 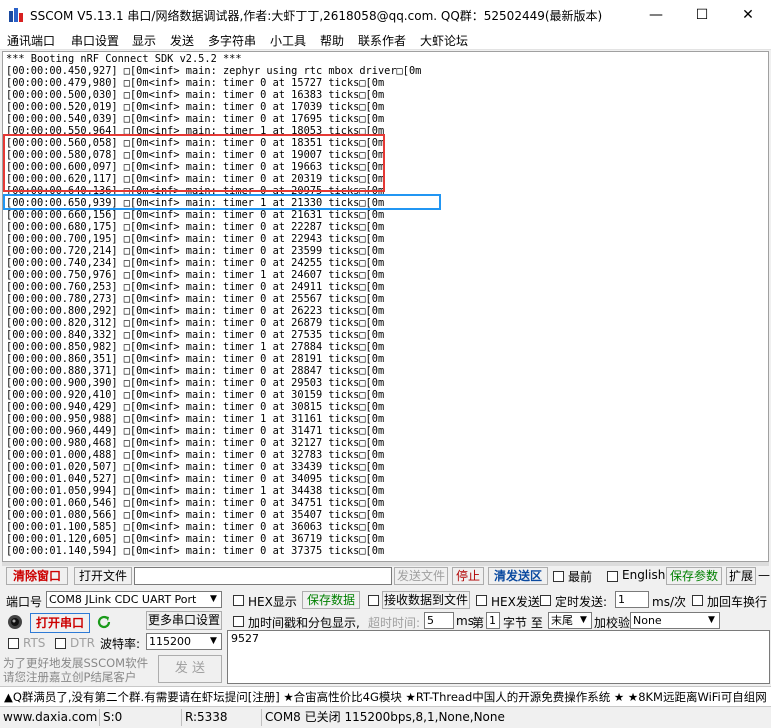 What do you see at coordinates (702, 15) in the screenshot?
I see `maximize-button: ☐` at bounding box center [702, 15].